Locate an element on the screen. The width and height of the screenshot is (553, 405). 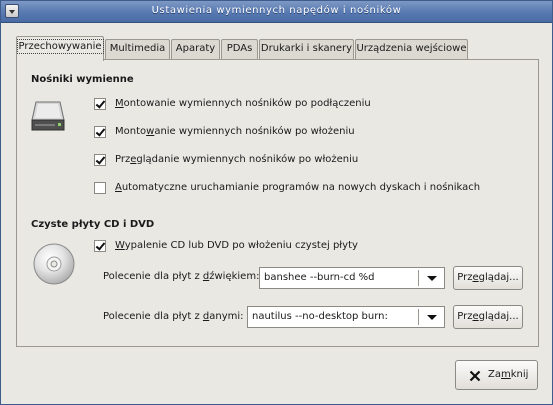
tab-label: Aparaty is located at coordinates (195, 48).